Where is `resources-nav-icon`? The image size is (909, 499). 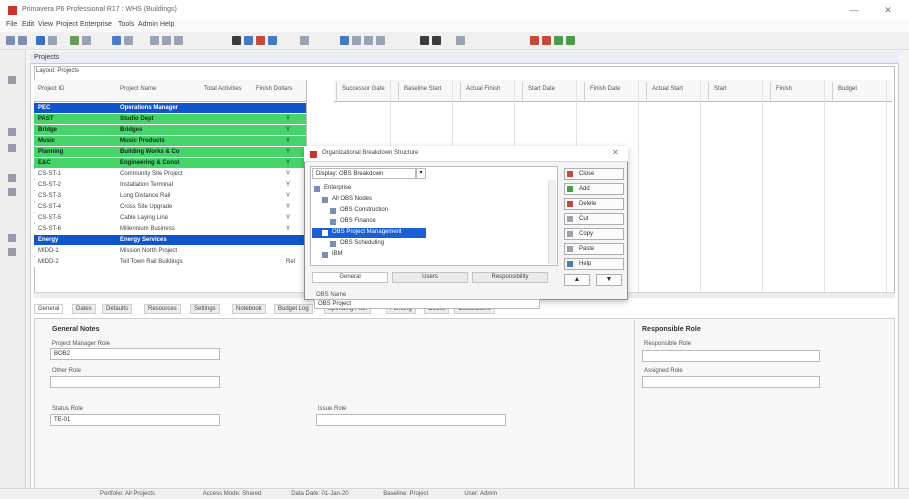
resources-nav-icon is located at coordinates (12, 178).